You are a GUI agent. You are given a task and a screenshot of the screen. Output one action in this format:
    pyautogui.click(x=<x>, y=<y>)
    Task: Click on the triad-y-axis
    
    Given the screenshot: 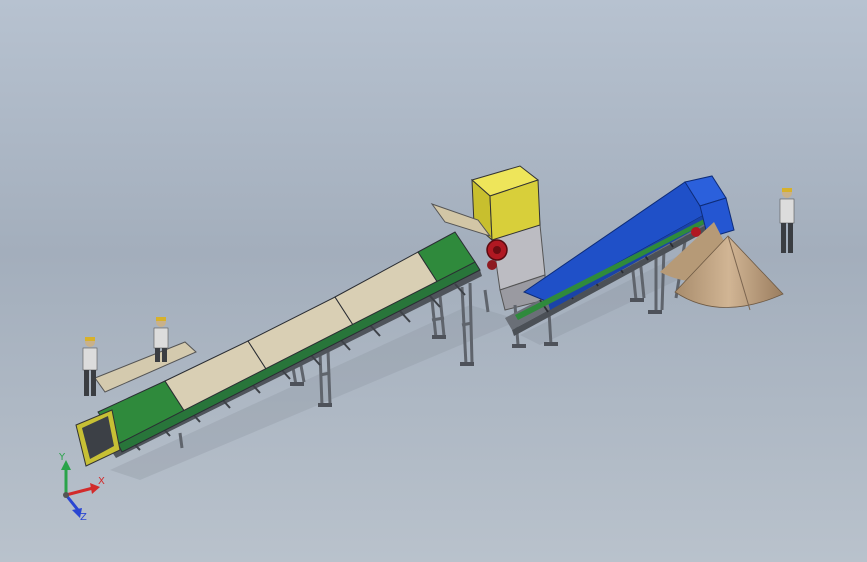 What is the action you would take?
    pyautogui.click(x=66, y=477)
    